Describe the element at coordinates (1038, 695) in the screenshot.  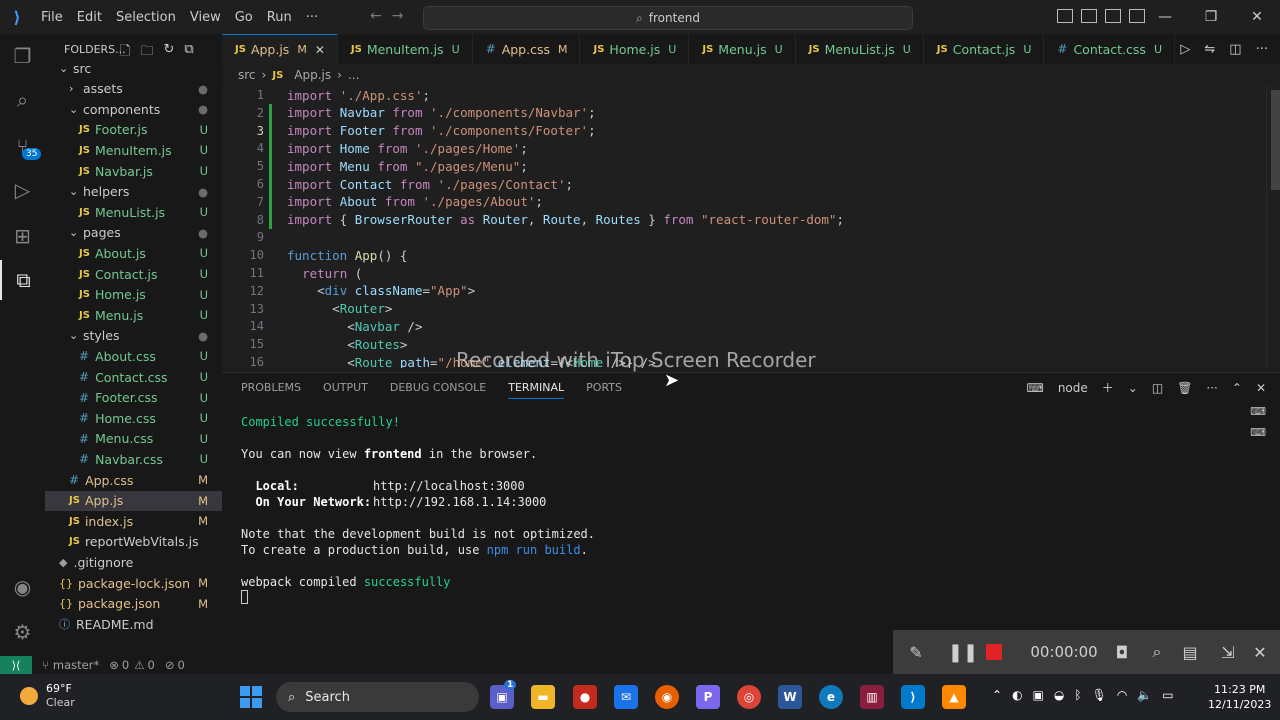
I see `tray-app-icon: ▣` at that location.